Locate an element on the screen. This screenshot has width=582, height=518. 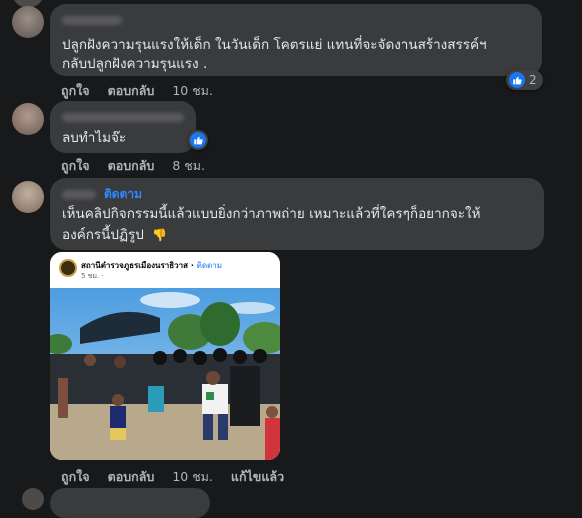
comment-bubble: ลบทำไมจ๊ะ is located at coordinates (123, 127).